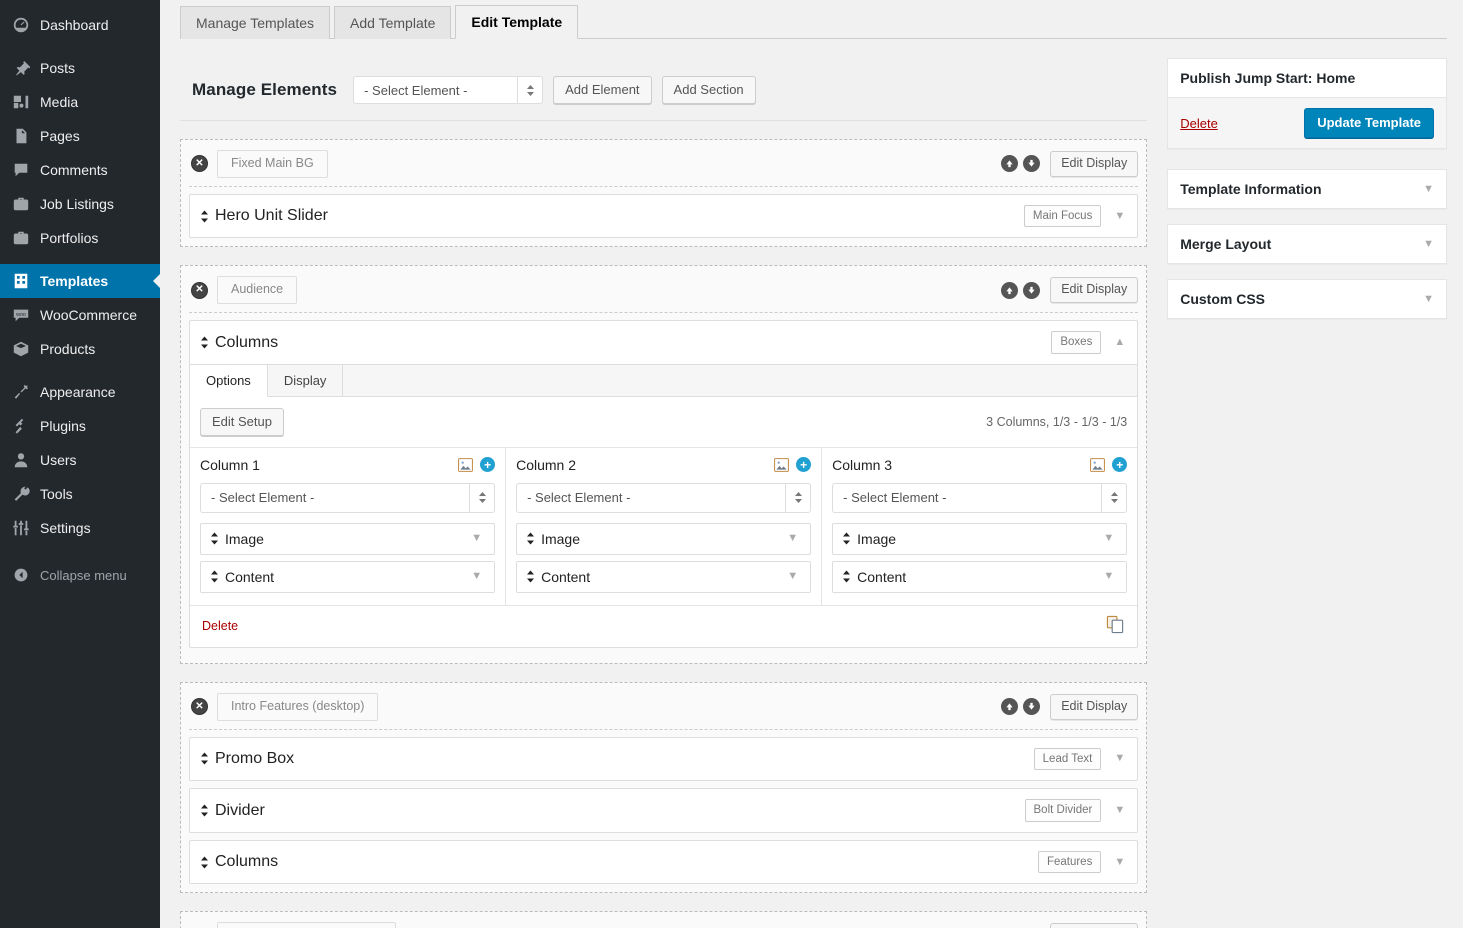 This screenshot has width=1463, height=928. What do you see at coordinates (298, 706) in the screenshot?
I see `section-name-field: Intro Features (desktop)` at bounding box center [298, 706].